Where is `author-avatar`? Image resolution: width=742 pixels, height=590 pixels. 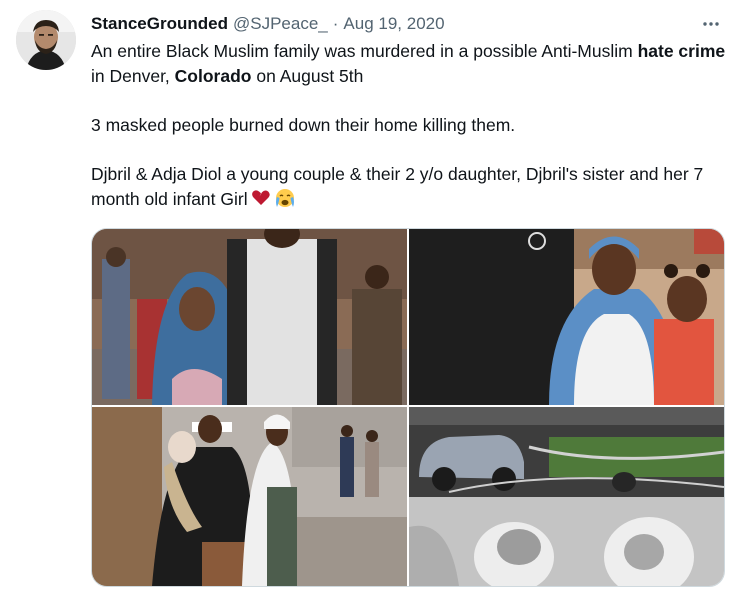
author-avatar is located at coordinates (46, 40).